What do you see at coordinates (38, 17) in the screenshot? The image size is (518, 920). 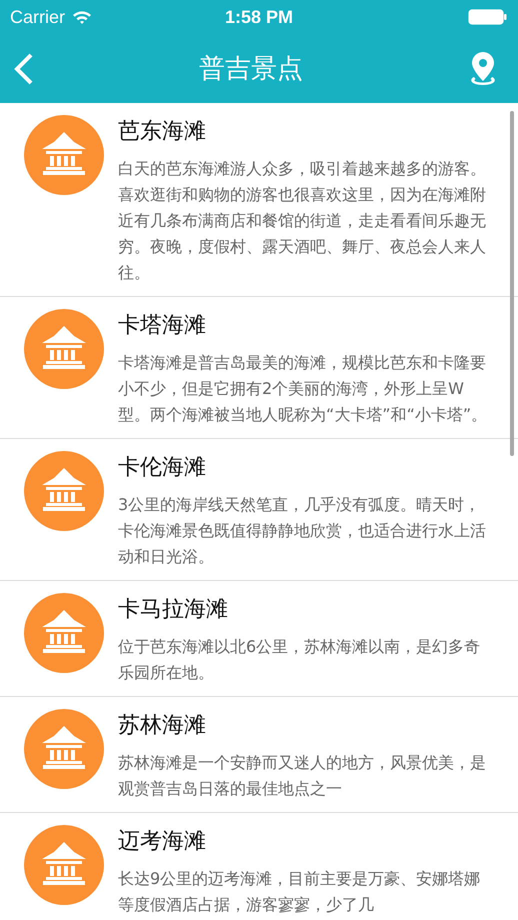 I see `carrier-label: Carrier` at bounding box center [38, 17].